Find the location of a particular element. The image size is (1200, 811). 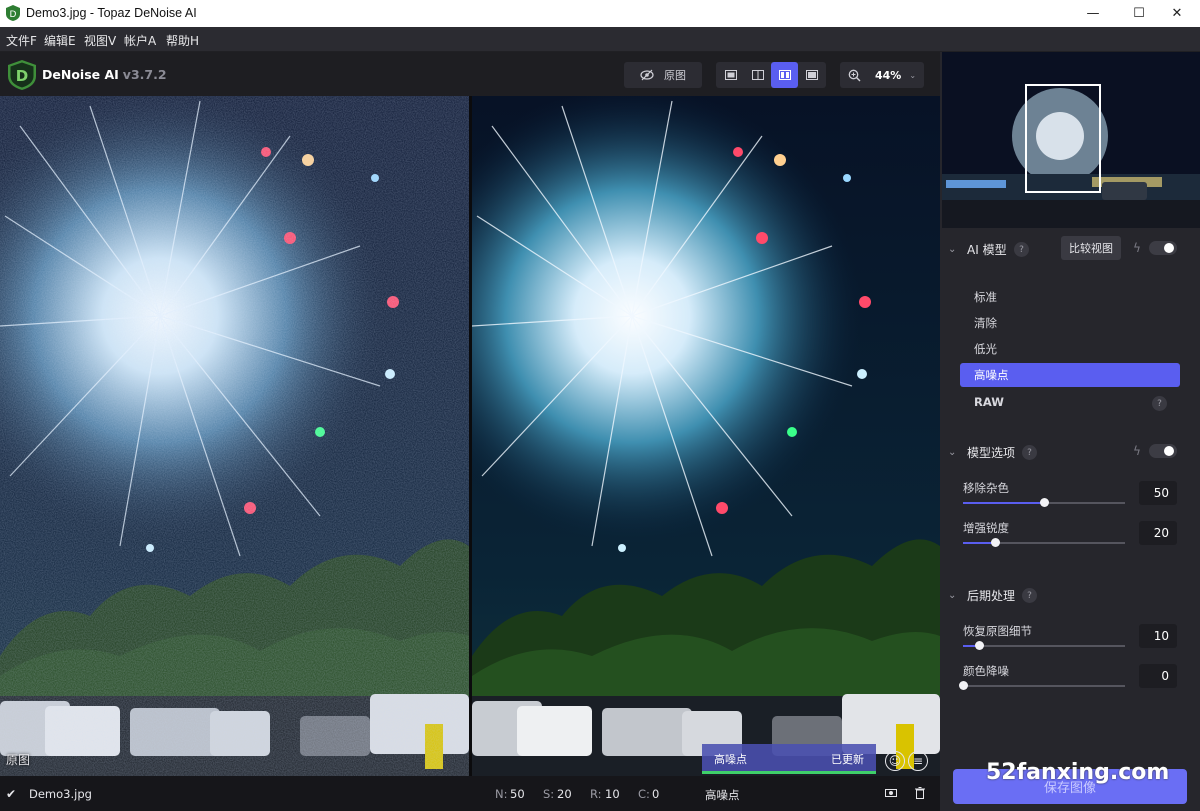

menu-edit: 编辑E is located at coordinates (60, 40).